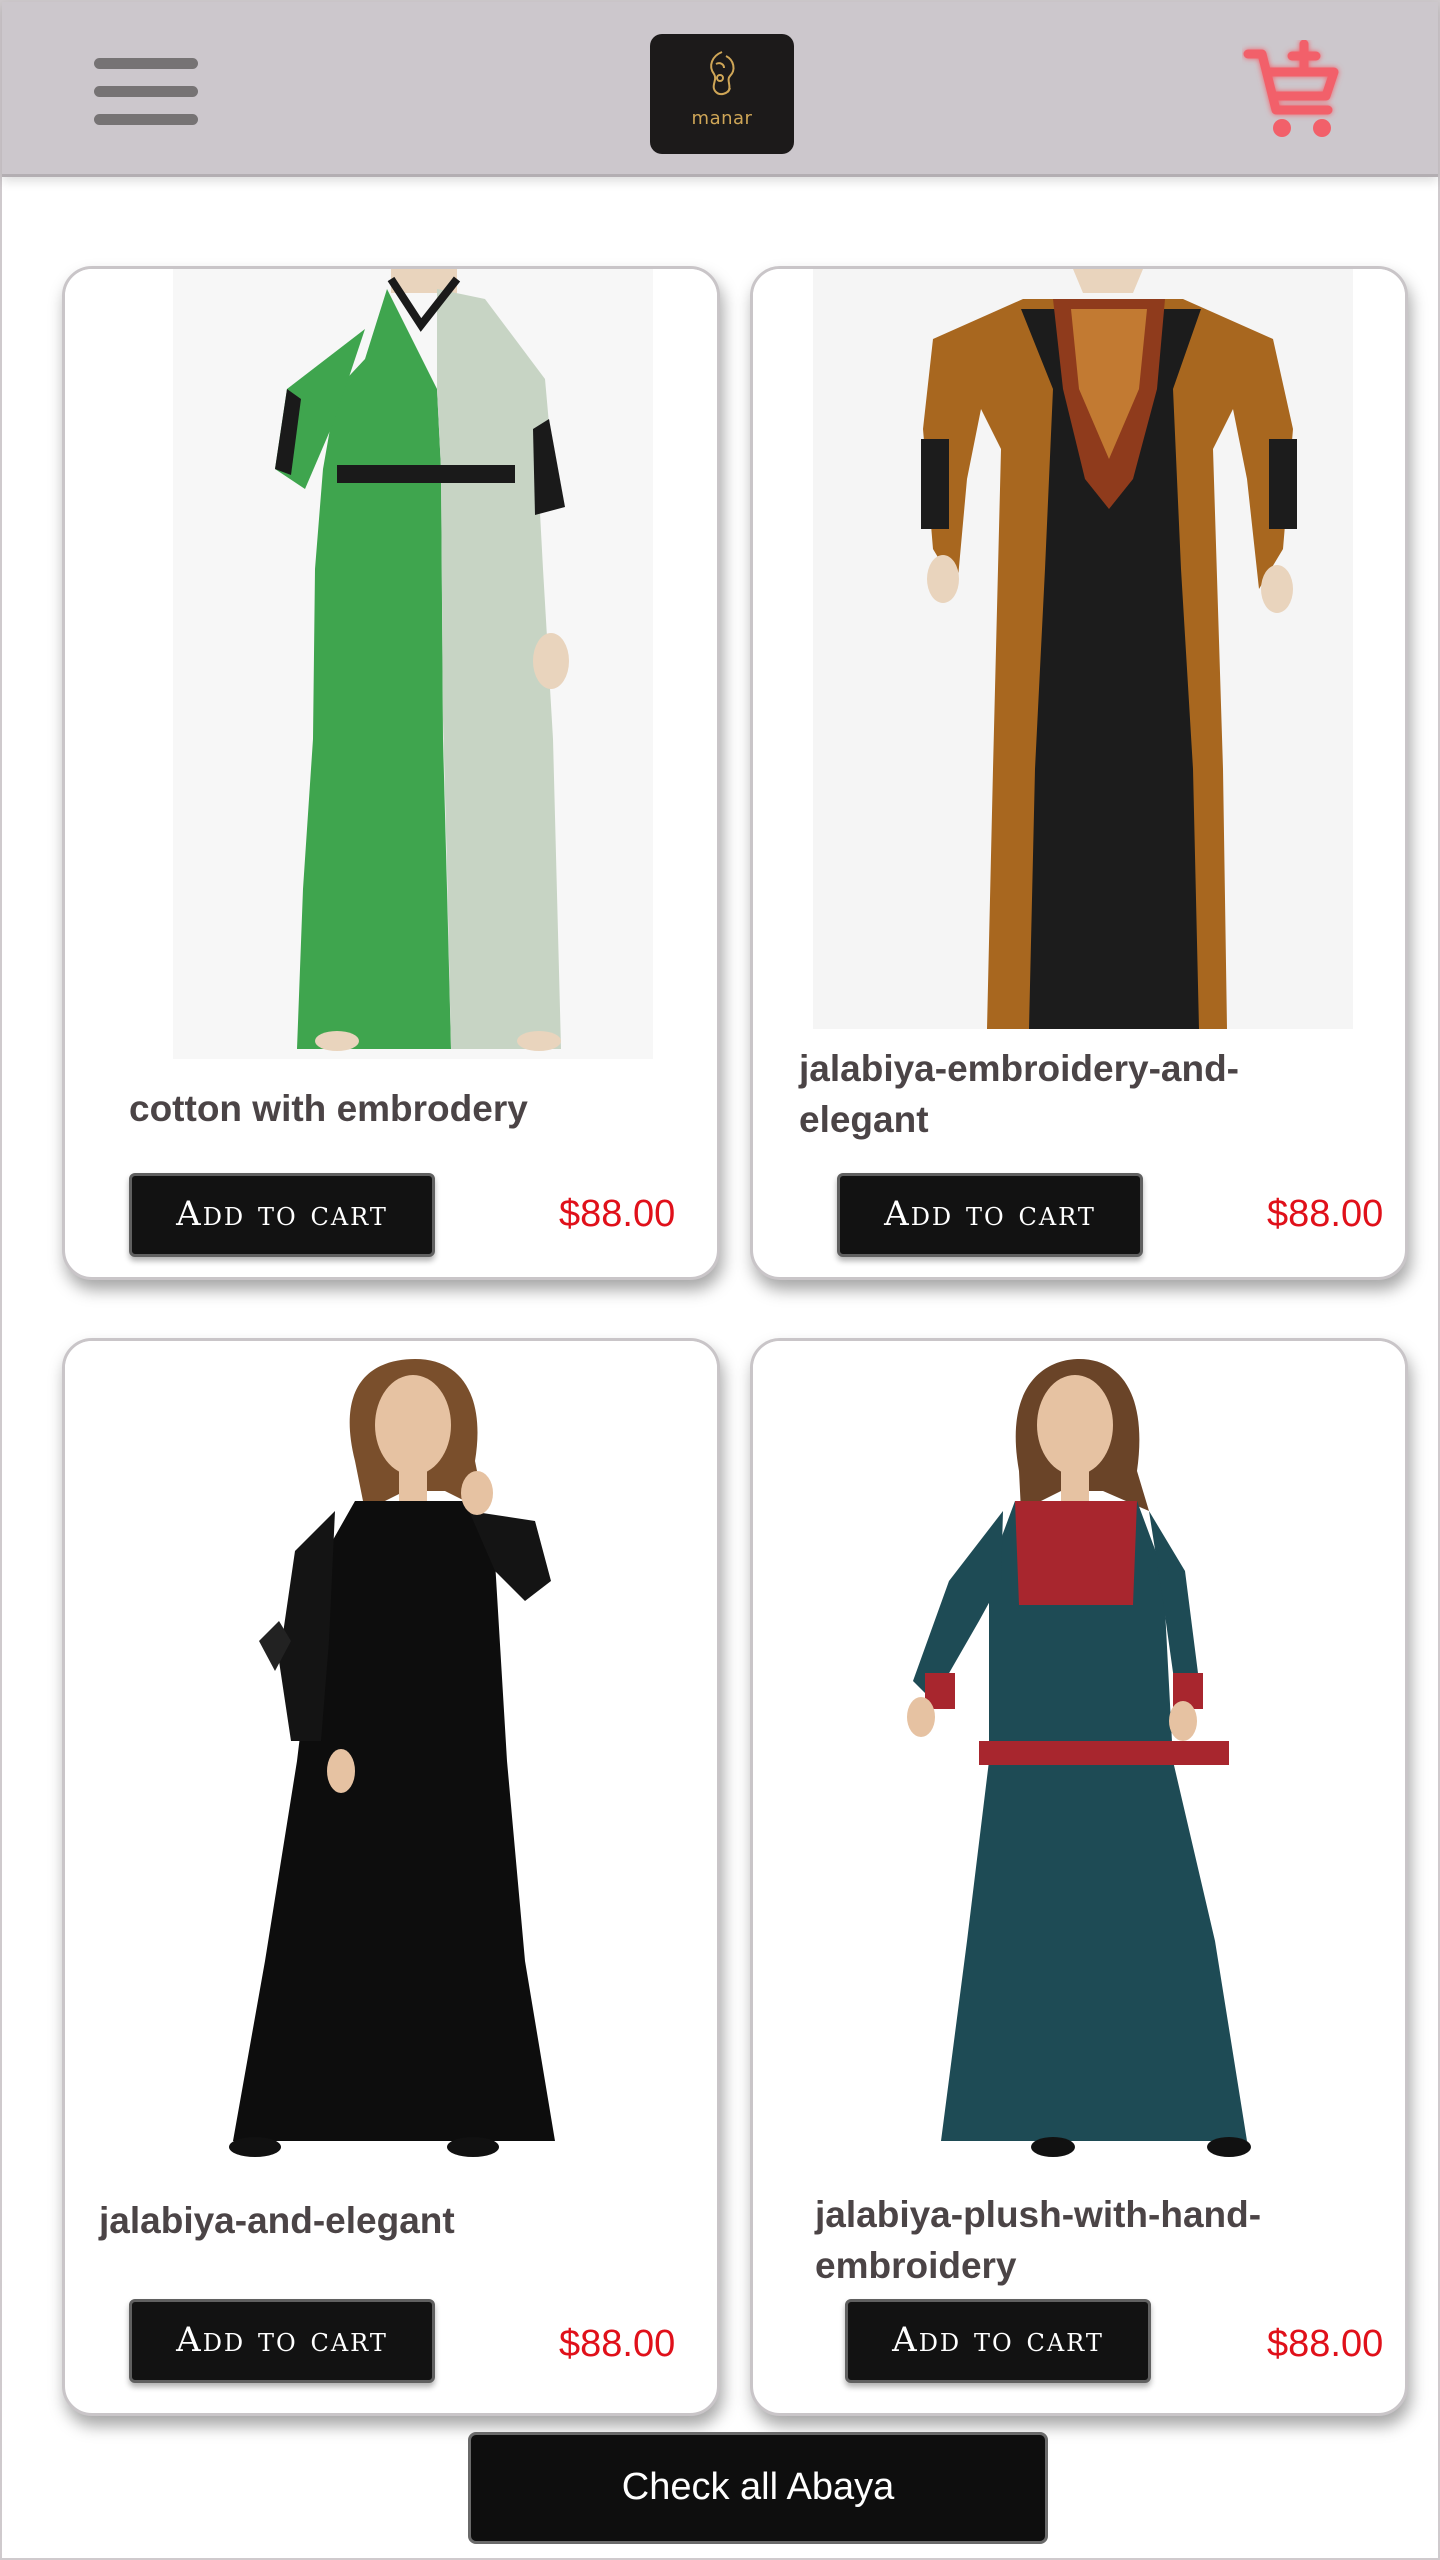 The height and width of the screenshot is (2560, 1440). Describe the element at coordinates (1297, 94) in the screenshot. I see `add-to-cart-icon` at that location.